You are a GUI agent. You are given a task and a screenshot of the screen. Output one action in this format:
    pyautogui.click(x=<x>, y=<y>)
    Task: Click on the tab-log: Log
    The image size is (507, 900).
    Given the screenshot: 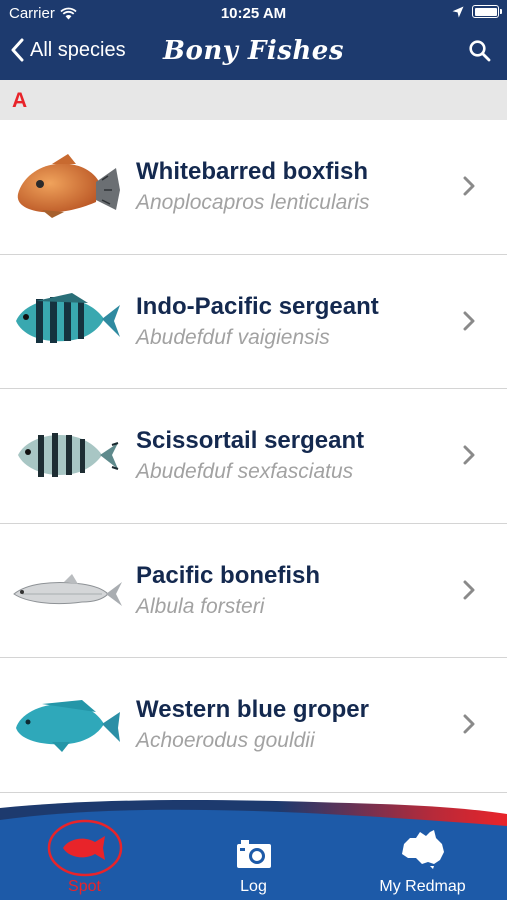 What is the action you would take?
    pyautogui.click(x=253, y=861)
    